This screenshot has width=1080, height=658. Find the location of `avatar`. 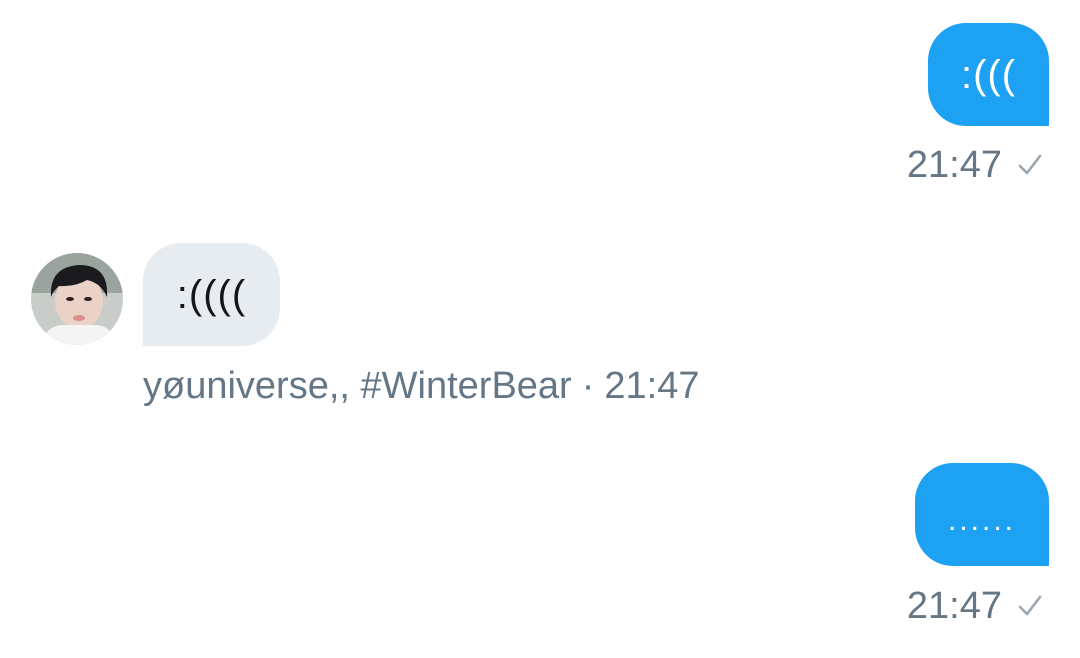

avatar is located at coordinates (77, 299).